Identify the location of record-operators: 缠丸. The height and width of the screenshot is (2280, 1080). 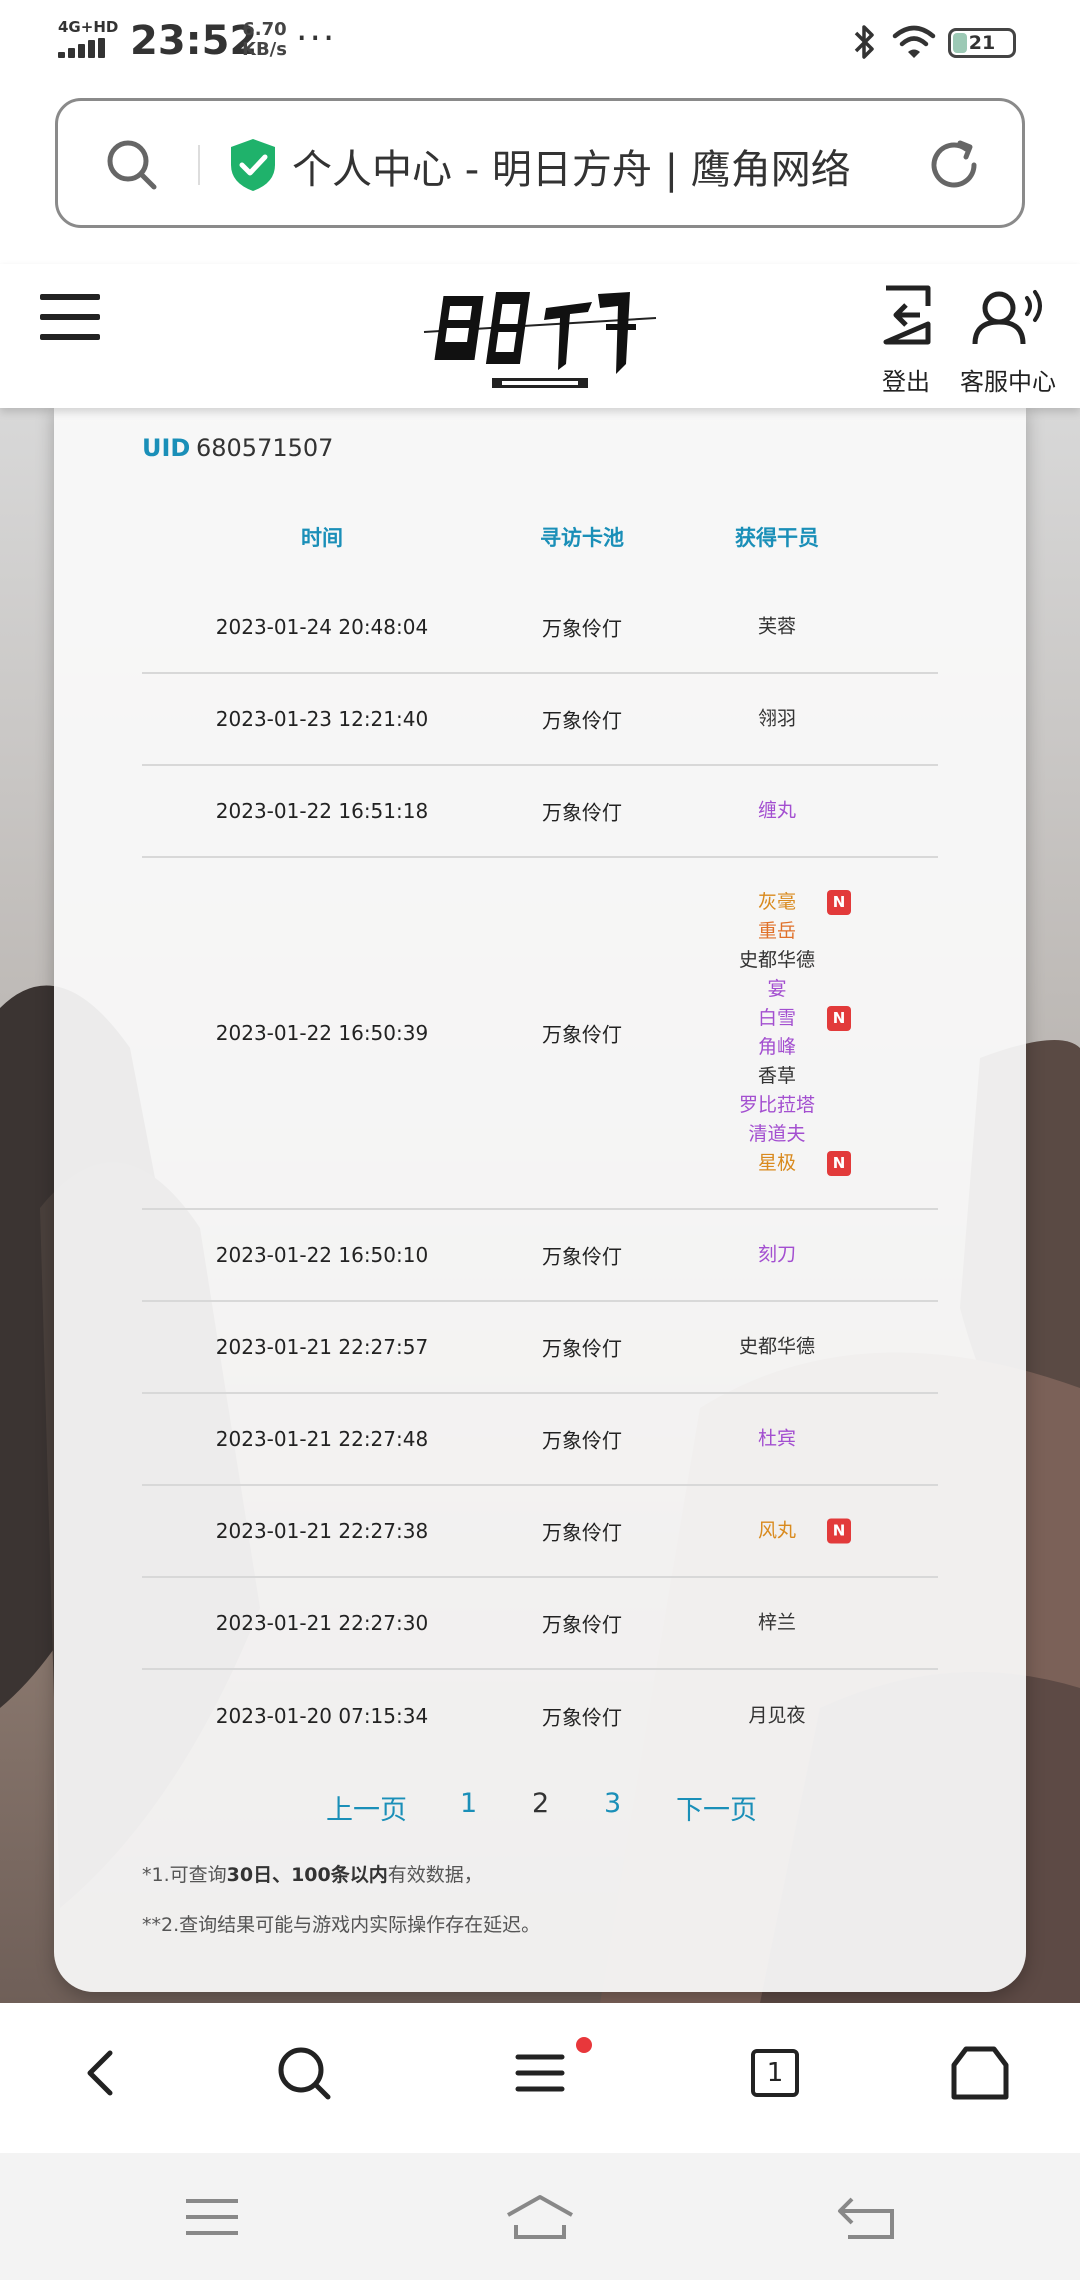
(777, 811).